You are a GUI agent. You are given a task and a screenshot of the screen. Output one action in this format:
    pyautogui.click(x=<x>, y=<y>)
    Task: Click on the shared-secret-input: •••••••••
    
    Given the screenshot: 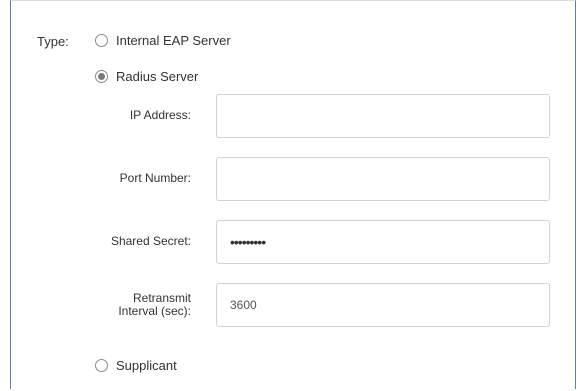 What is the action you would take?
    pyautogui.click(x=383, y=242)
    